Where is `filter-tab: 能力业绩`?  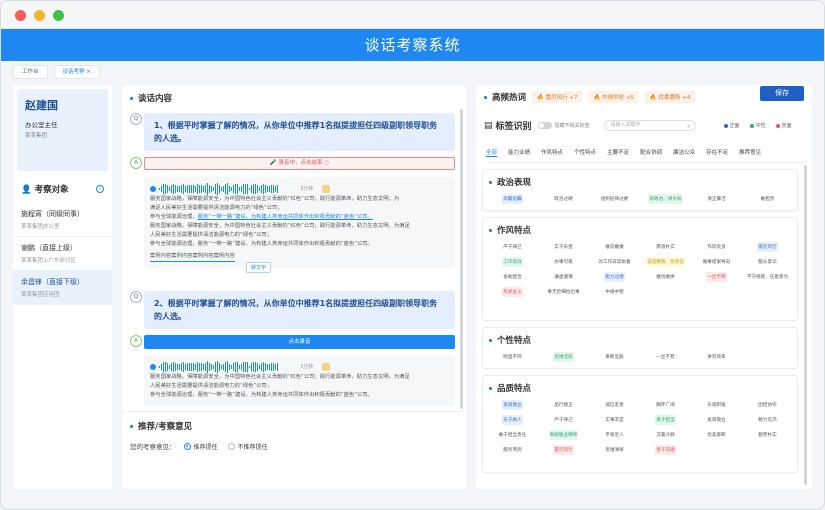 filter-tab: 能力业绩 is located at coordinates (519, 152).